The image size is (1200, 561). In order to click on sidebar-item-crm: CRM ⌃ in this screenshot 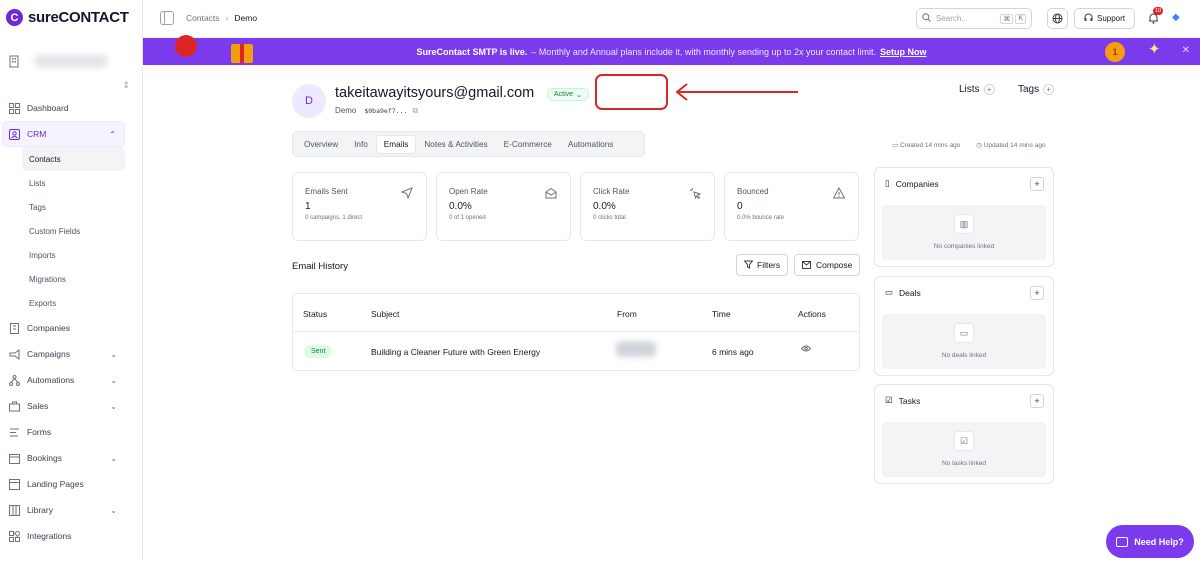, I will do `click(63, 134)`.